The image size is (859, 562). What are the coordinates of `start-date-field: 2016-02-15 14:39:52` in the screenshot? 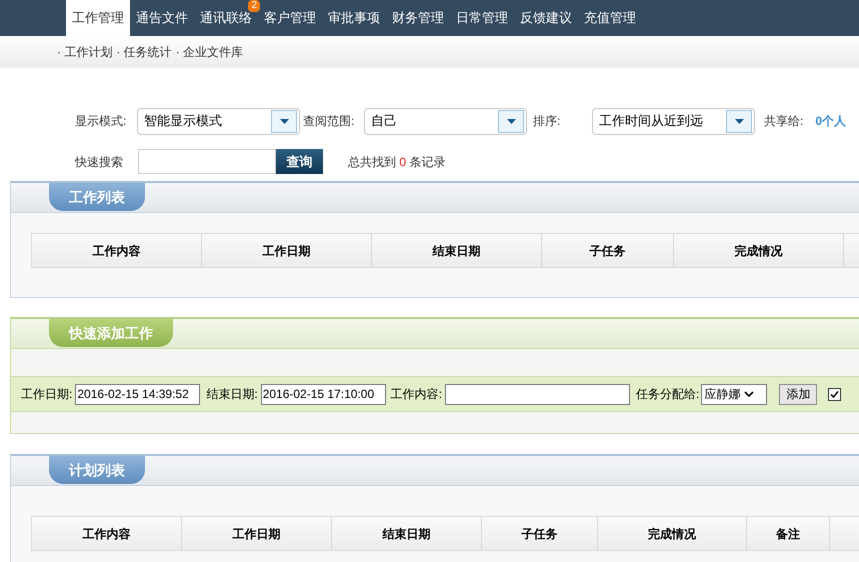 It's located at (137, 394).